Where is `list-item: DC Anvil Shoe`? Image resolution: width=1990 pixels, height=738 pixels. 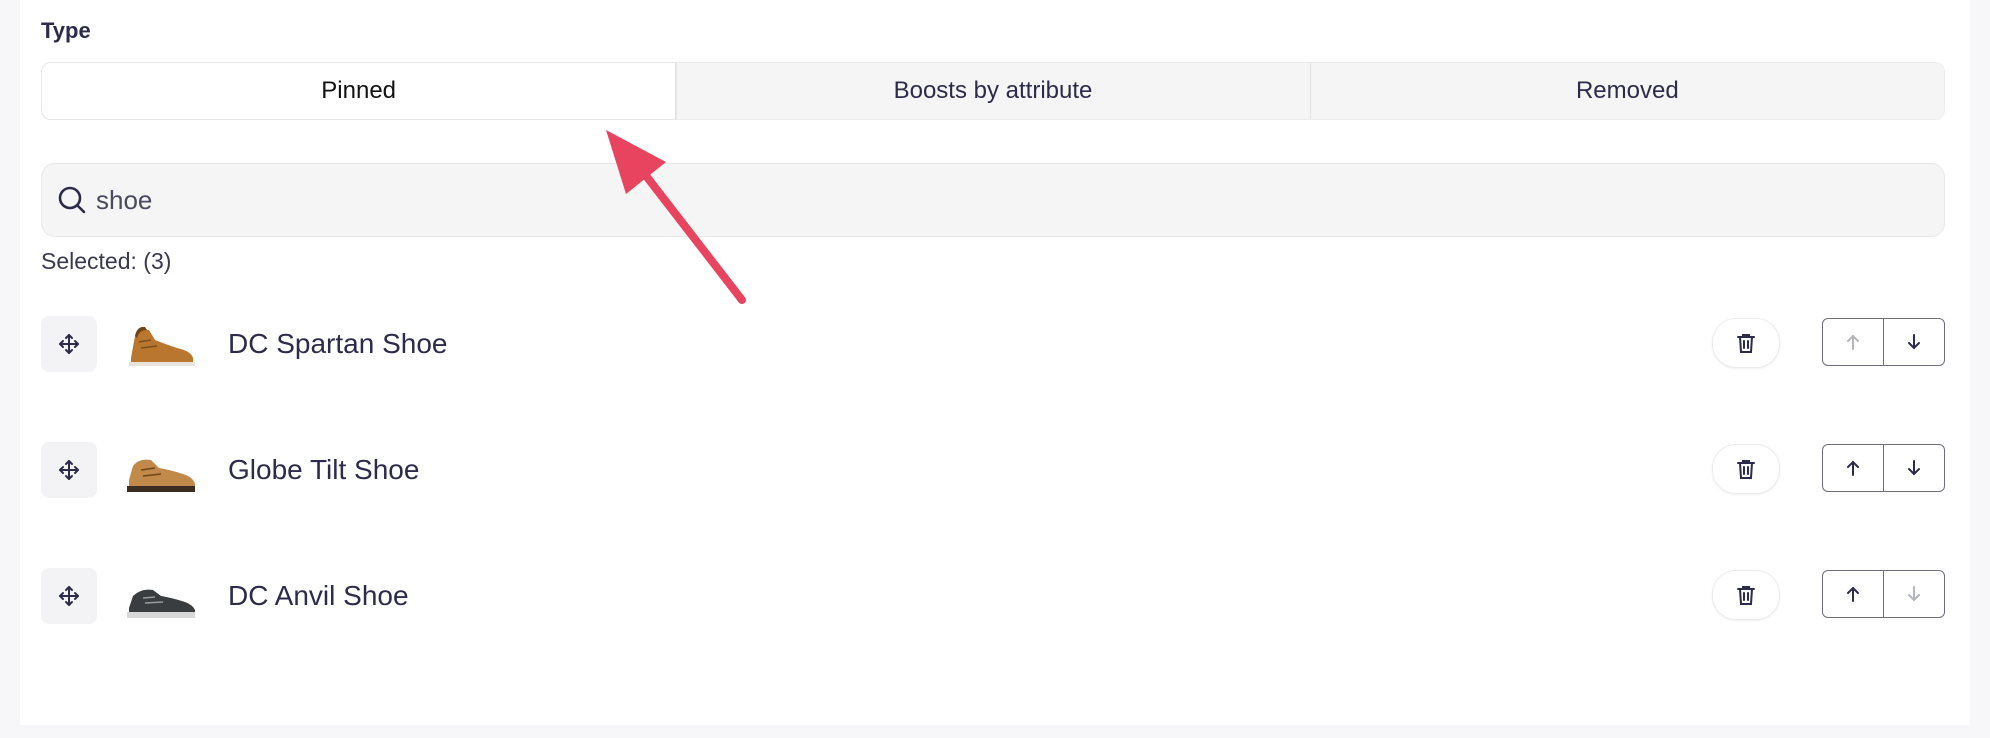
list-item: DC Anvil Shoe is located at coordinates (993, 598).